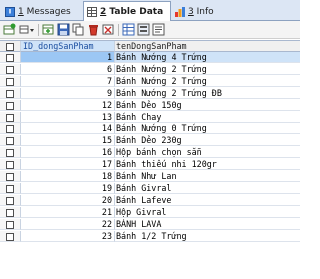  I want to click on cell-id: 18, so click(68, 176).